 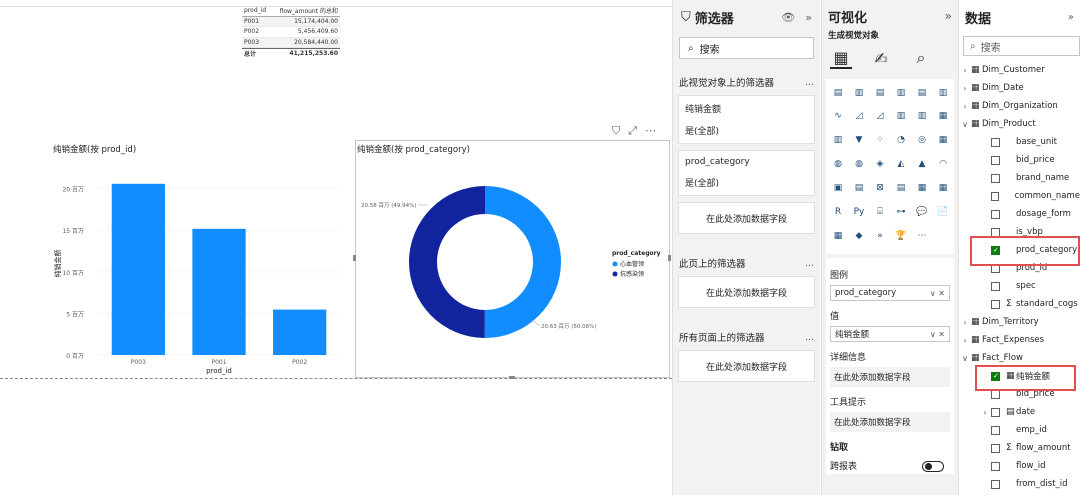 What do you see at coordinates (1019, 484) in the screenshot?
I see `field-node: from_dist_id` at bounding box center [1019, 484].